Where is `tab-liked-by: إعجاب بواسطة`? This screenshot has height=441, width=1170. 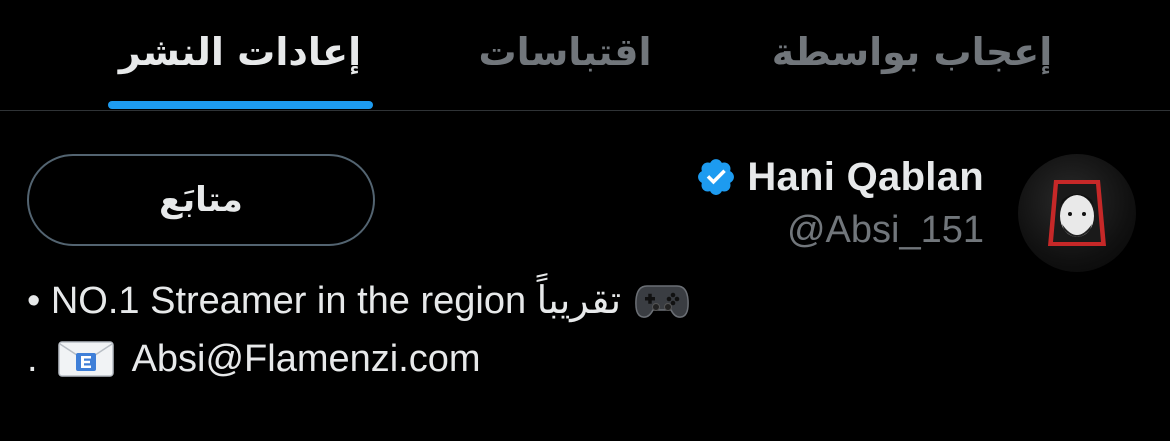 tab-liked-by: إعجاب بواسطة is located at coordinates (912, 52).